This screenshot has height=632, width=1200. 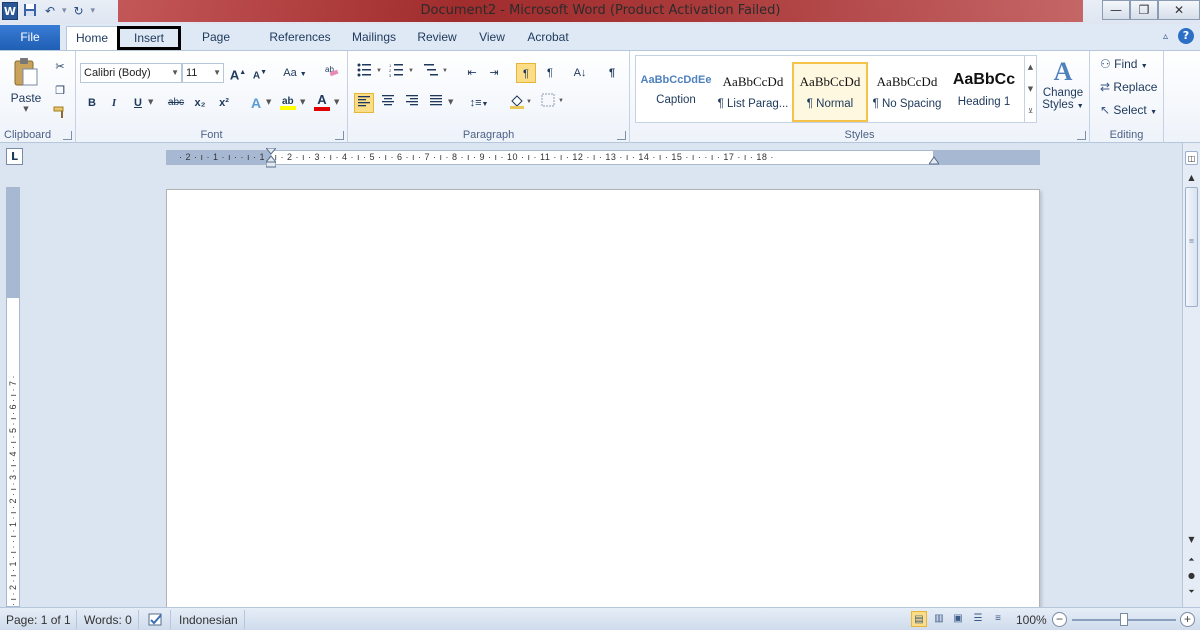 What do you see at coordinates (479, 103) in the screenshot?
I see `line-spacing-icon: ↕≡▼` at bounding box center [479, 103].